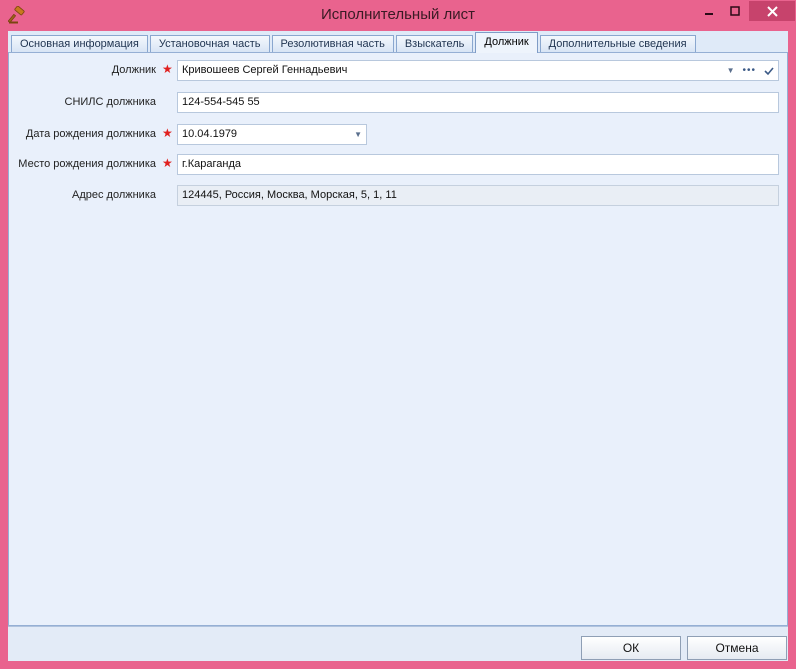 The image size is (796, 669). Describe the element at coordinates (79, 44) in the screenshot. I see `tab-main-info: Основная информация` at that location.